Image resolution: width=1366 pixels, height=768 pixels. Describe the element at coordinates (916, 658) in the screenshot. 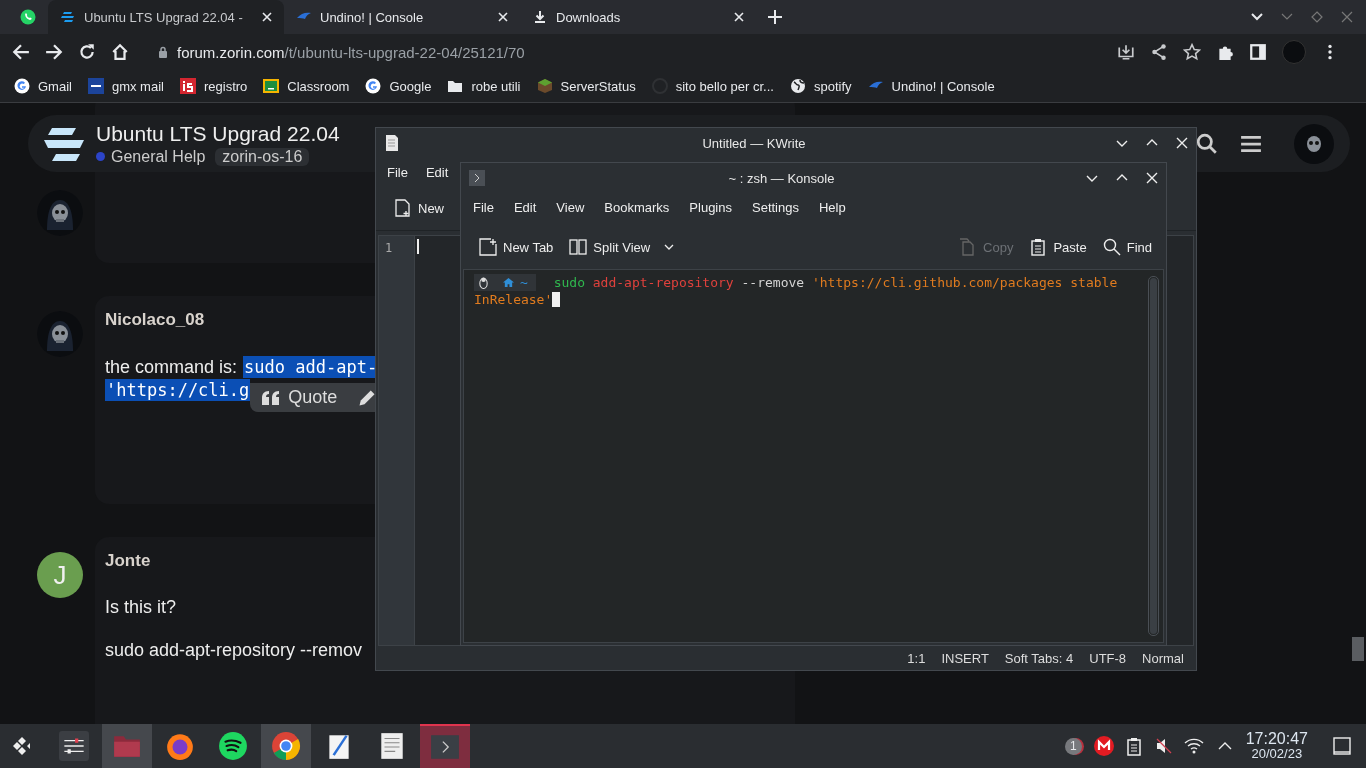

I see `status-item: 1:1` at that location.